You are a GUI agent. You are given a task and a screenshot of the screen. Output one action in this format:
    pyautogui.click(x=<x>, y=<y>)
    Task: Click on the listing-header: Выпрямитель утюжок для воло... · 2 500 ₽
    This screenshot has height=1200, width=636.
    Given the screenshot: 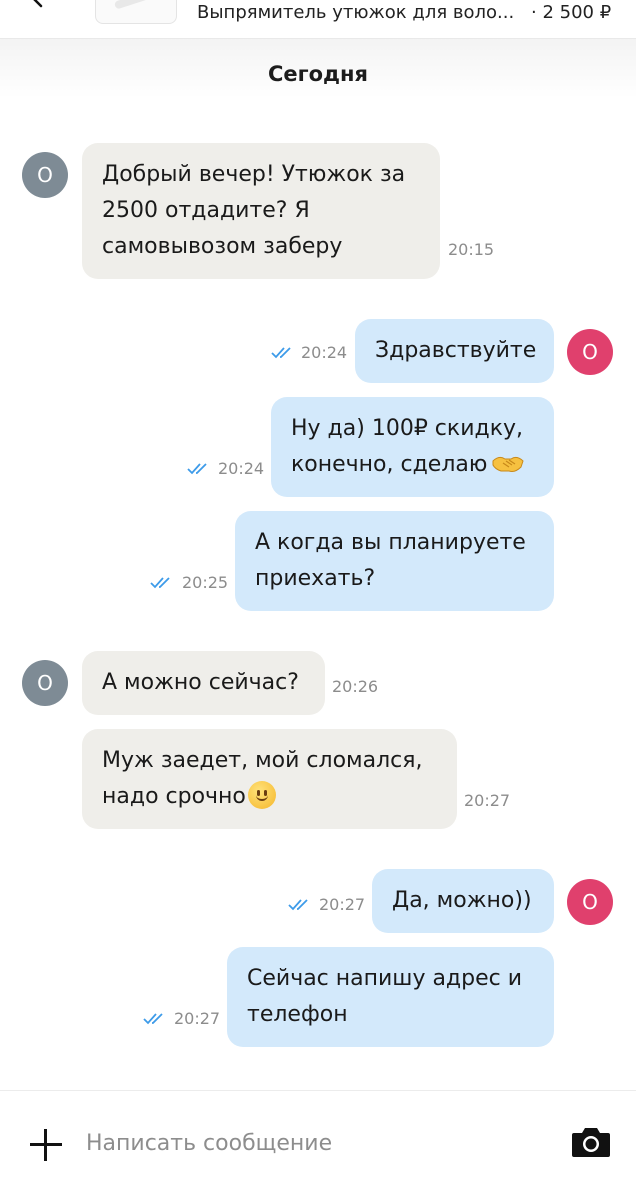 What is the action you would take?
    pyautogui.click(x=318, y=19)
    